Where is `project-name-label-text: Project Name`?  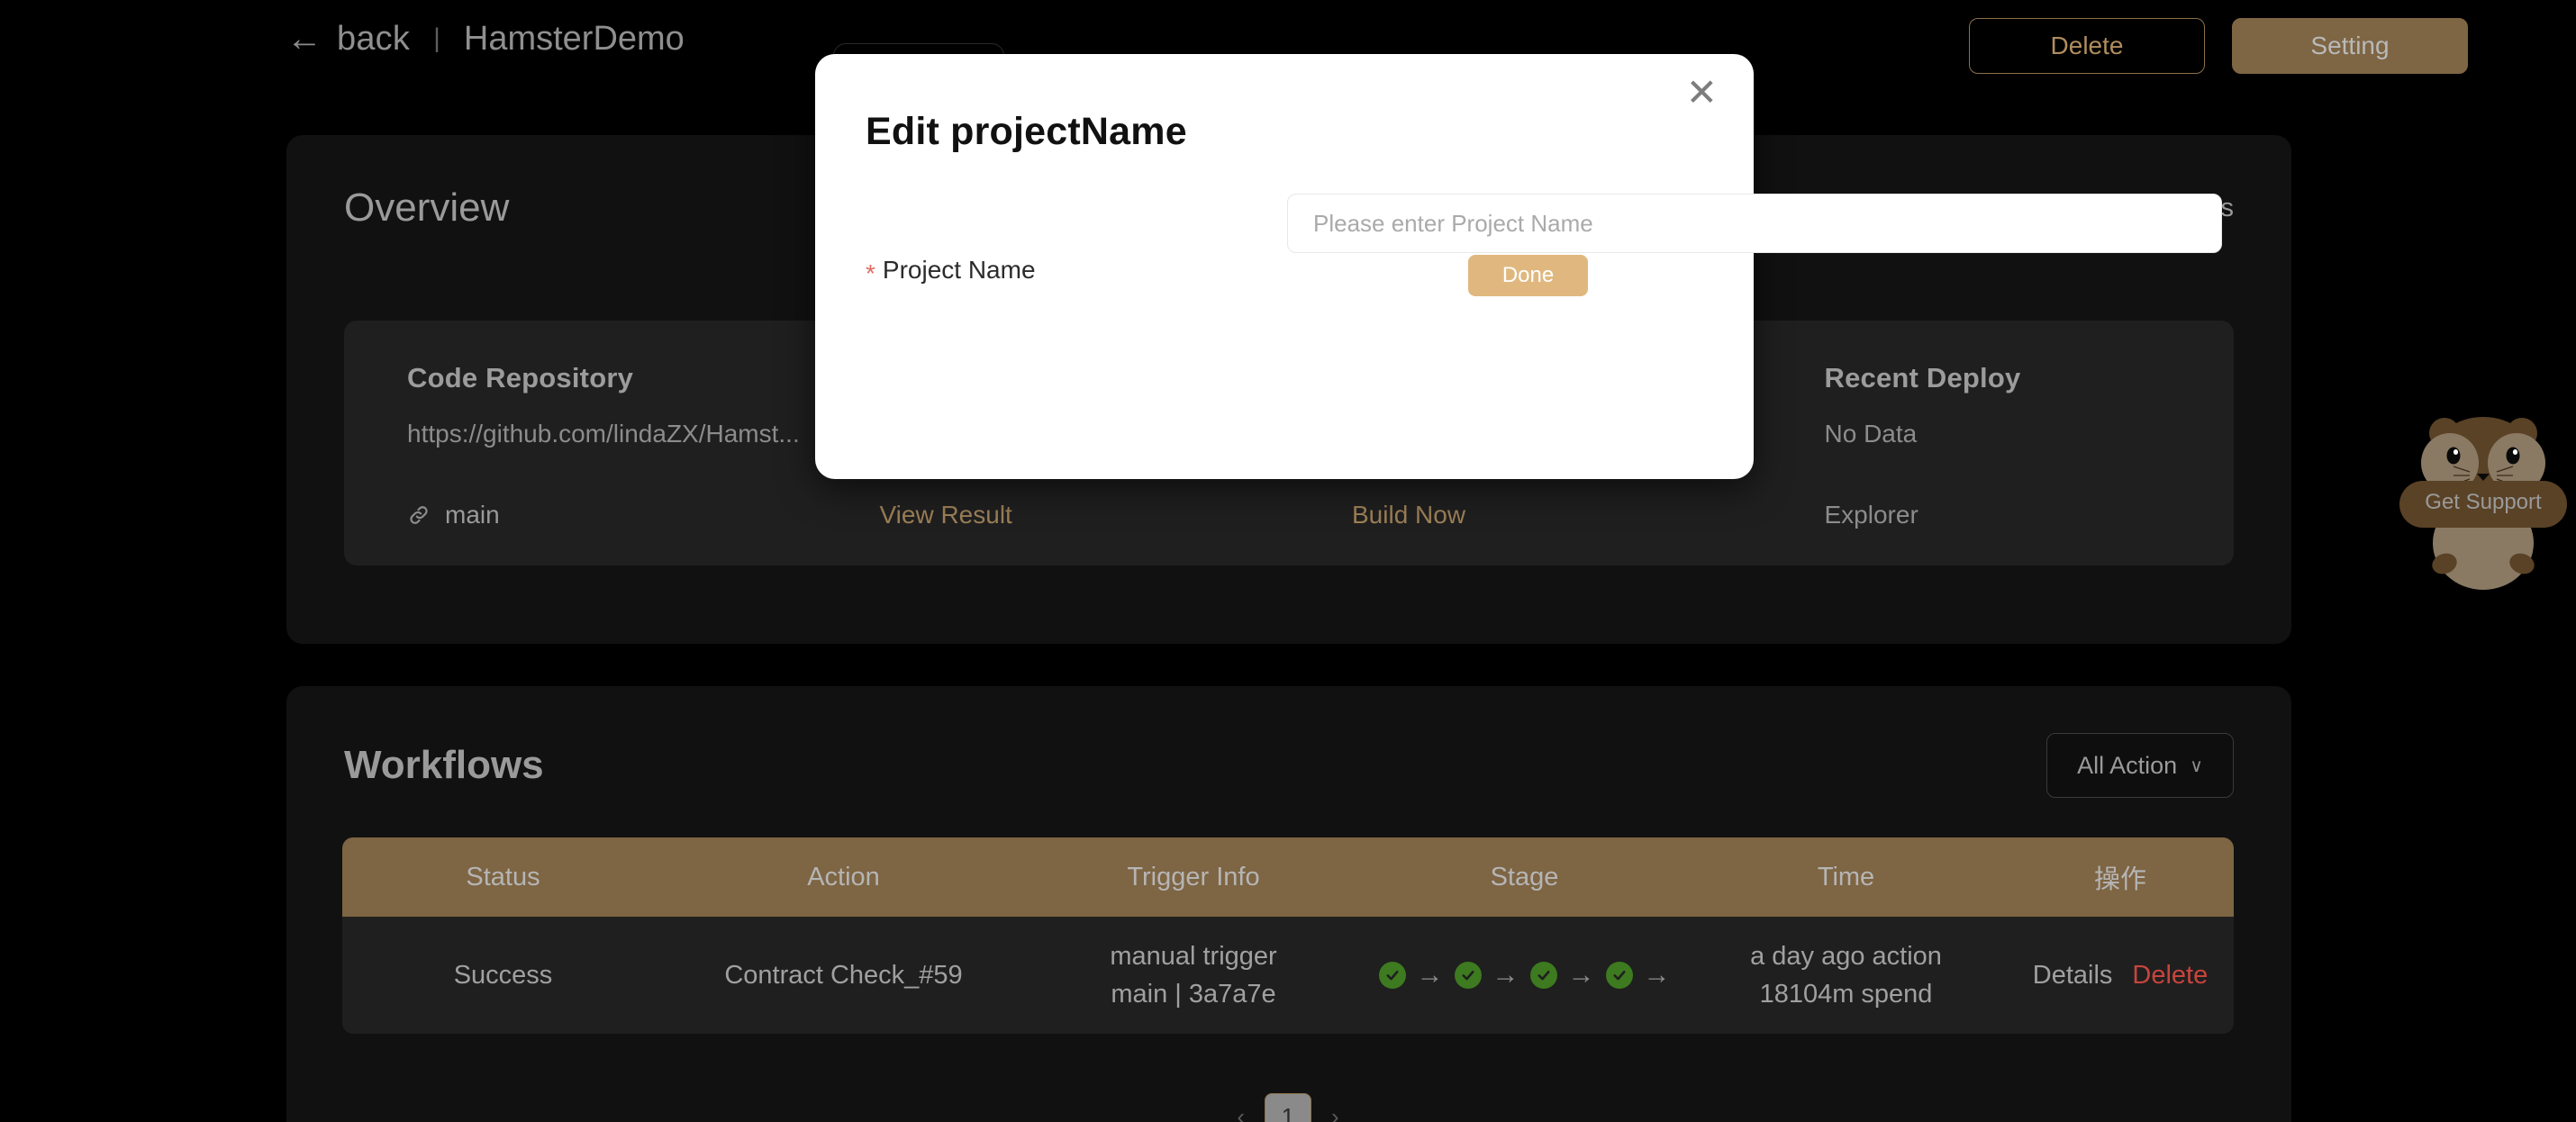
project-name-label-text: Project Name is located at coordinates (959, 270).